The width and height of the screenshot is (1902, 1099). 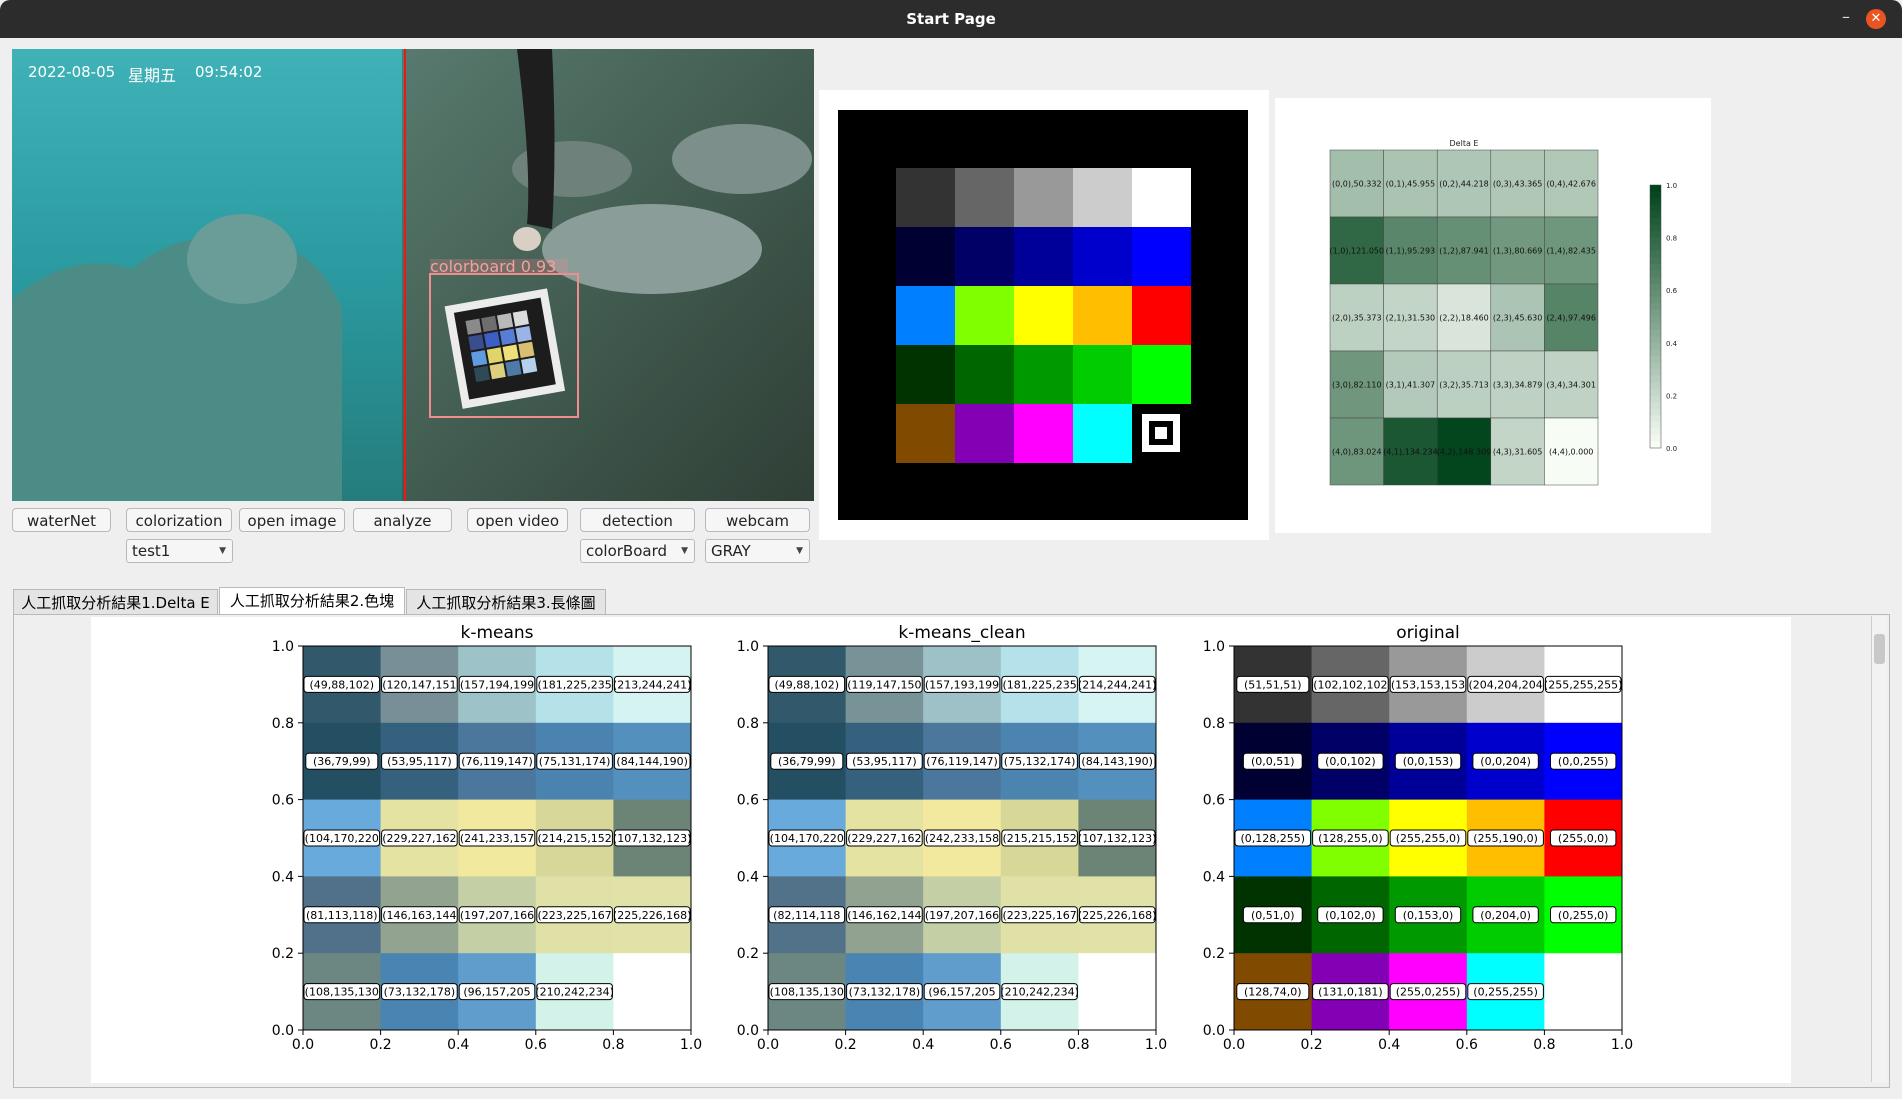 What do you see at coordinates (1571, 318) in the screenshot?
I see `delta-e-cell-label: (2,4),97.496` at bounding box center [1571, 318].